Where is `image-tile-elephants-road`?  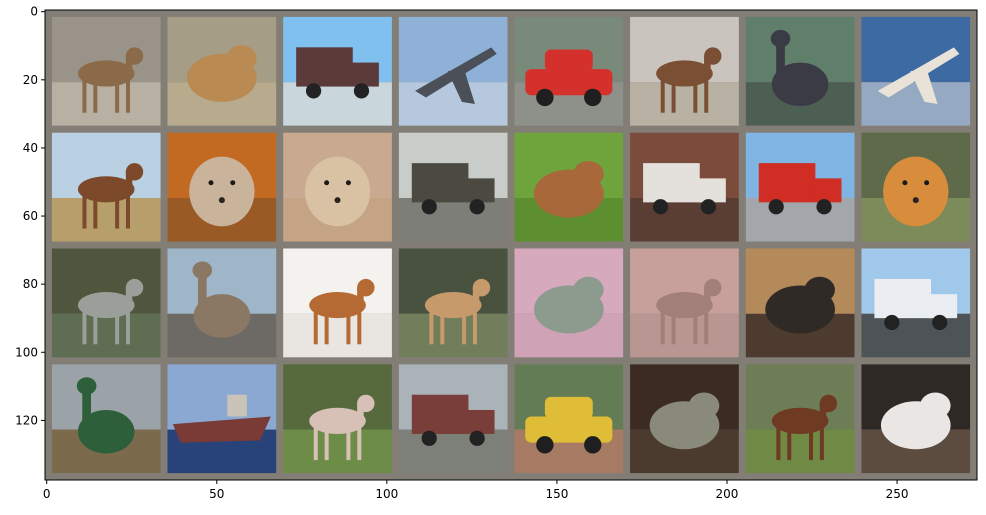 image-tile-elephants-road is located at coordinates (453, 187).